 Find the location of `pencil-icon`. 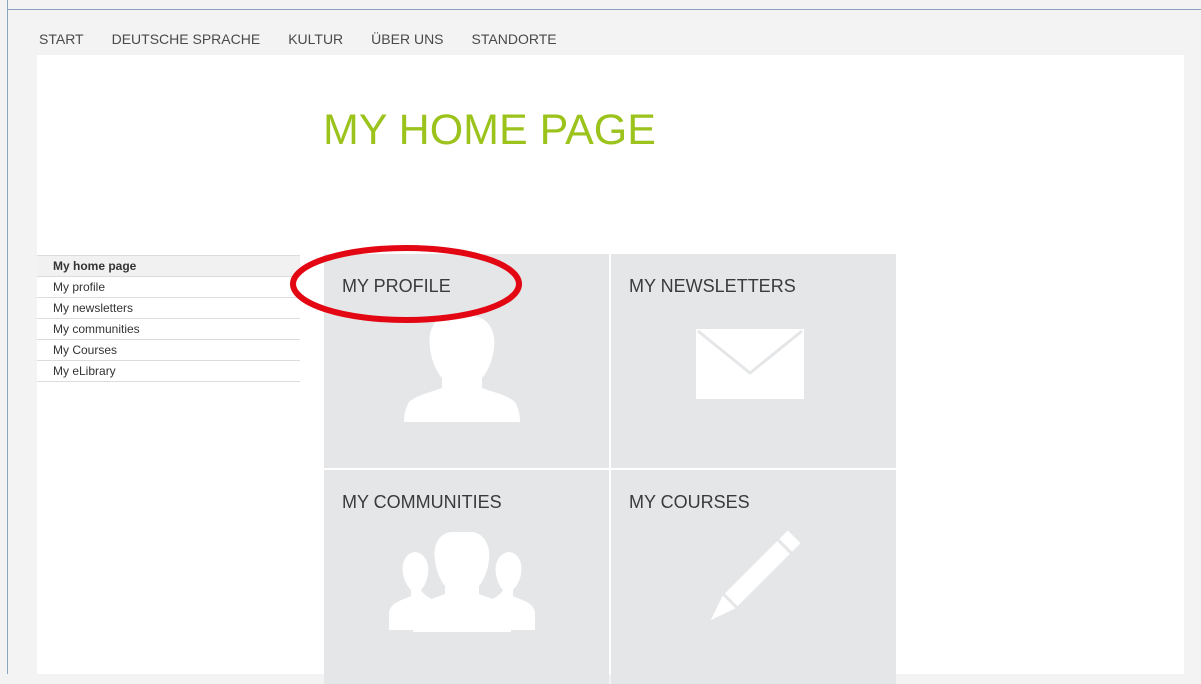

pencil-icon is located at coordinates (755, 575).